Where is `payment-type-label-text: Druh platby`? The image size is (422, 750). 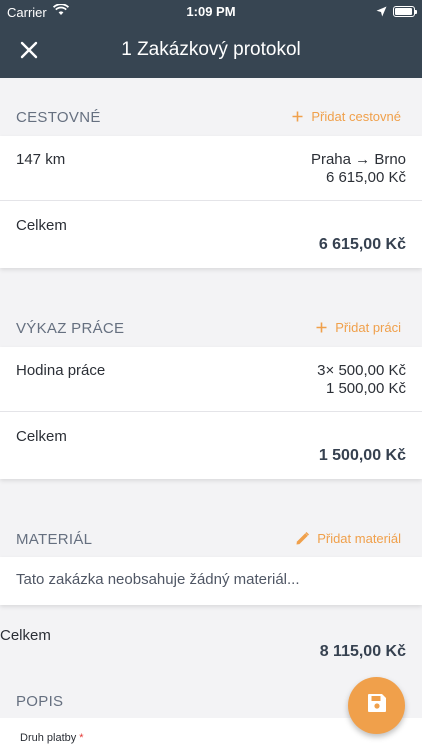 payment-type-label-text: Druh platby is located at coordinates (48, 738).